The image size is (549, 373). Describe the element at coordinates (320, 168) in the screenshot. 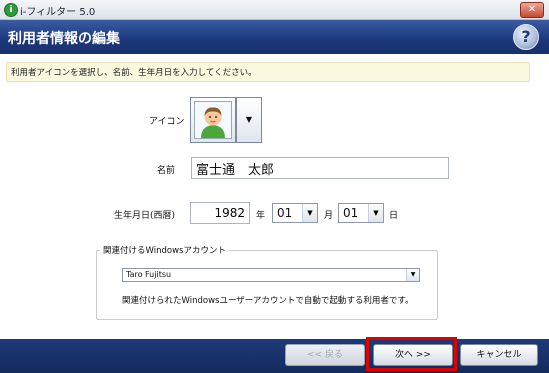

I see `name-field` at that location.